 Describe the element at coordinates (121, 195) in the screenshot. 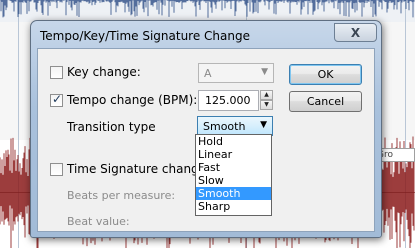

I see `beats-per-measure-label: Beats per measure:` at that location.